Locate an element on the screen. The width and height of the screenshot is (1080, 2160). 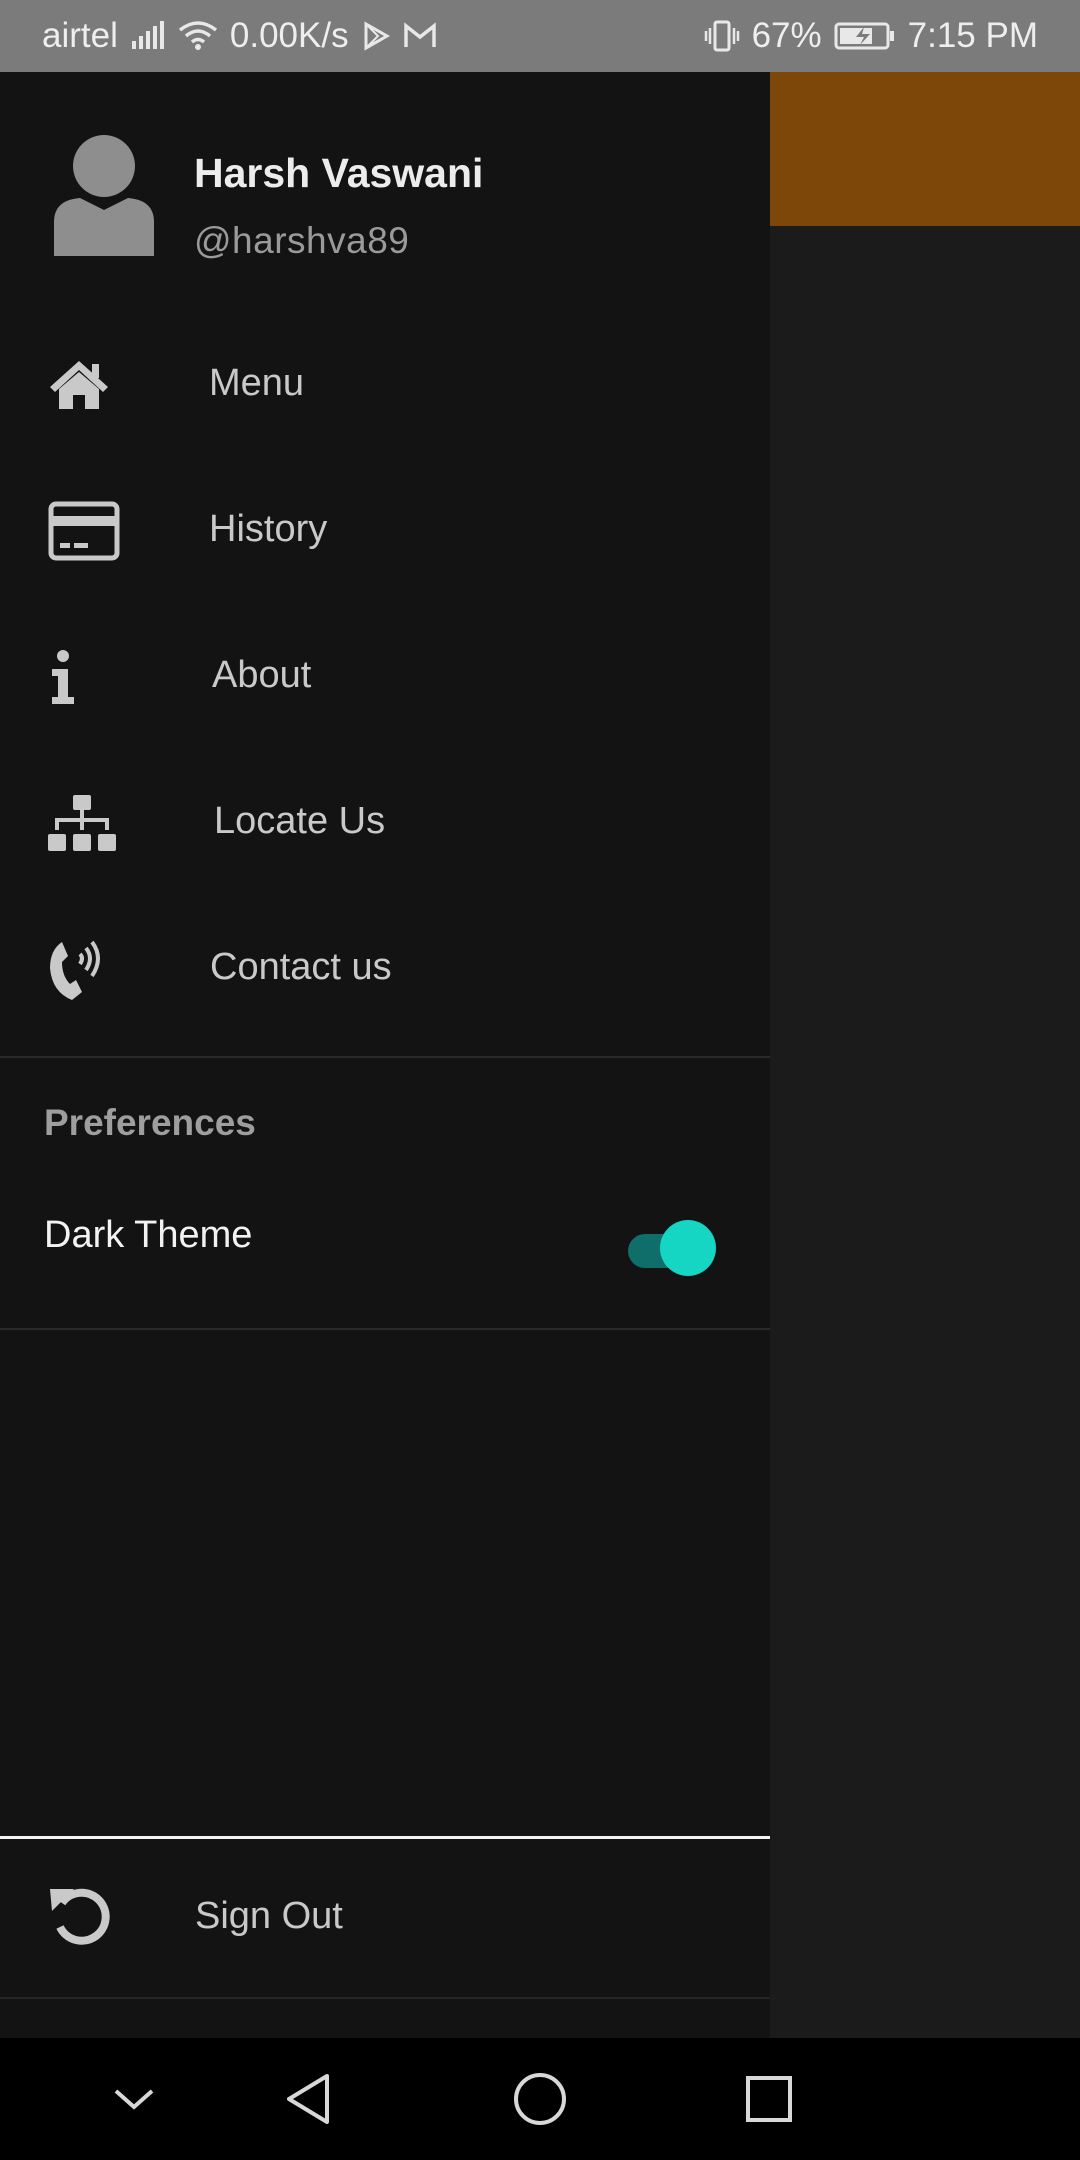
app-toolbar is located at coordinates (925, 149).